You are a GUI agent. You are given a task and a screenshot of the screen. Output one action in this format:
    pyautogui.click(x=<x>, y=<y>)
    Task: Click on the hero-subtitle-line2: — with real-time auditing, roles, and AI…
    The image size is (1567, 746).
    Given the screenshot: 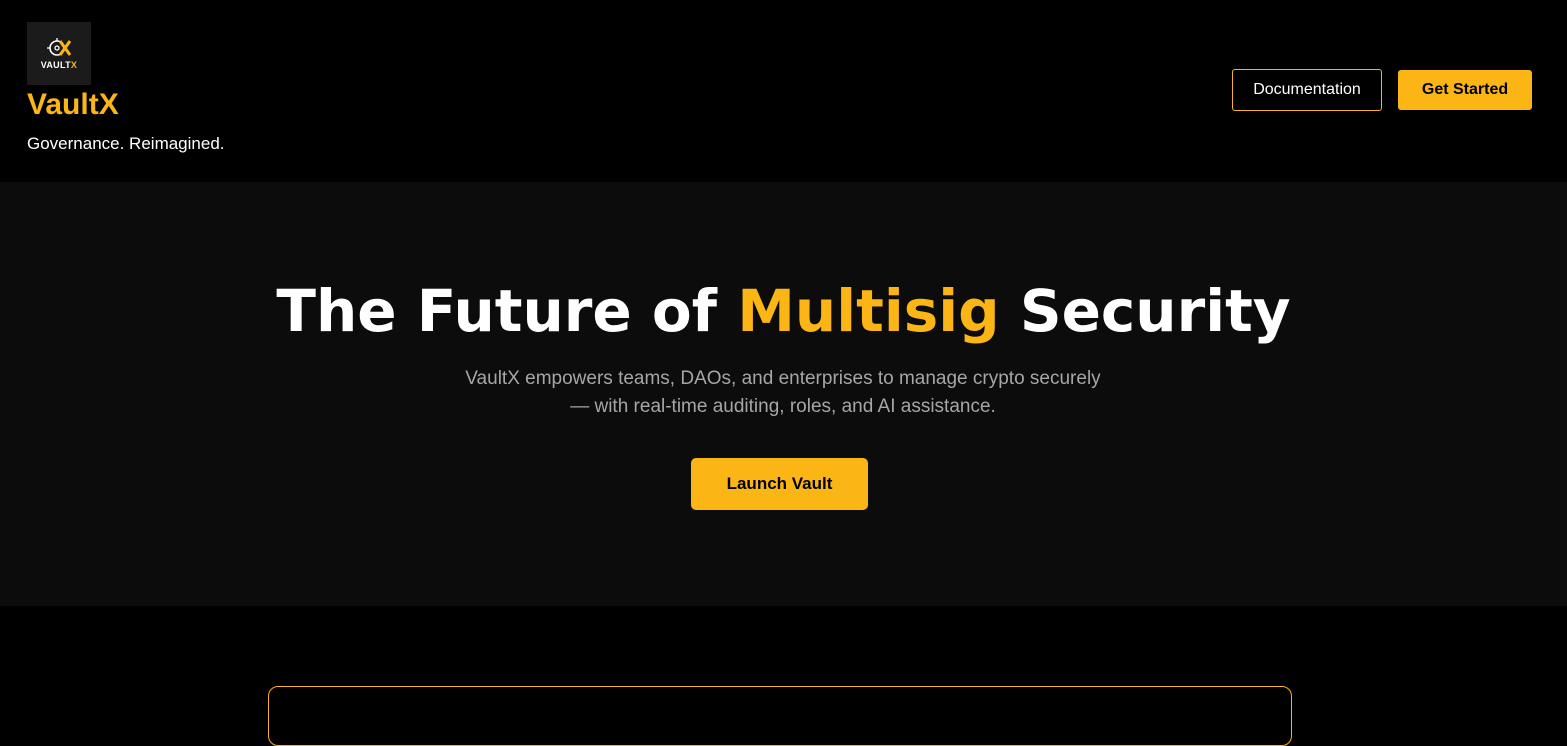 What is the action you would take?
    pyautogui.click(x=783, y=406)
    